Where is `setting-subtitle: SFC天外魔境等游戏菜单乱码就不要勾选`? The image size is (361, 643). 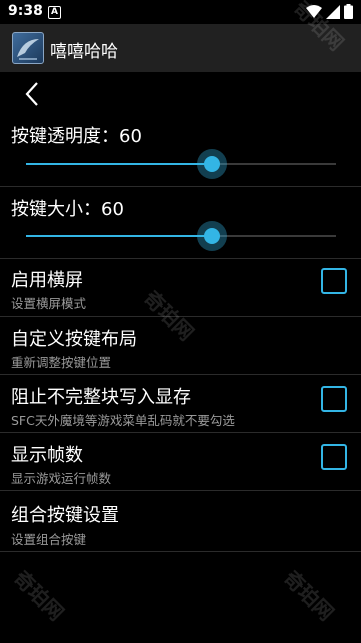 setting-subtitle: SFC天外魔境等游戏菜单乱码就不要勾选 is located at coordinates (123, 420).